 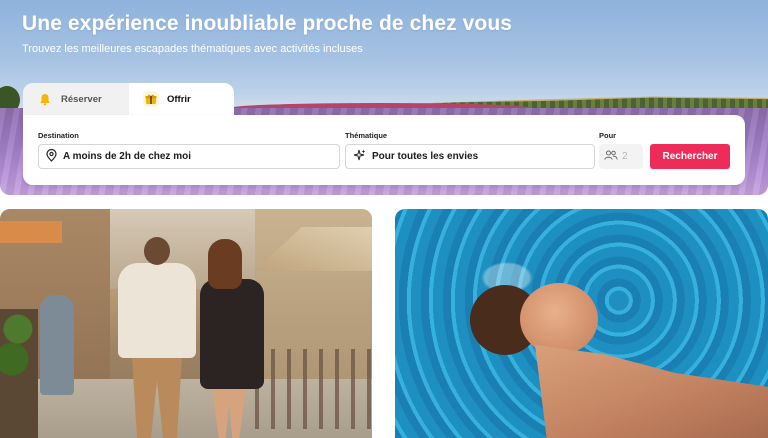 I want to click on pool-face, so click(x=559, y=319).